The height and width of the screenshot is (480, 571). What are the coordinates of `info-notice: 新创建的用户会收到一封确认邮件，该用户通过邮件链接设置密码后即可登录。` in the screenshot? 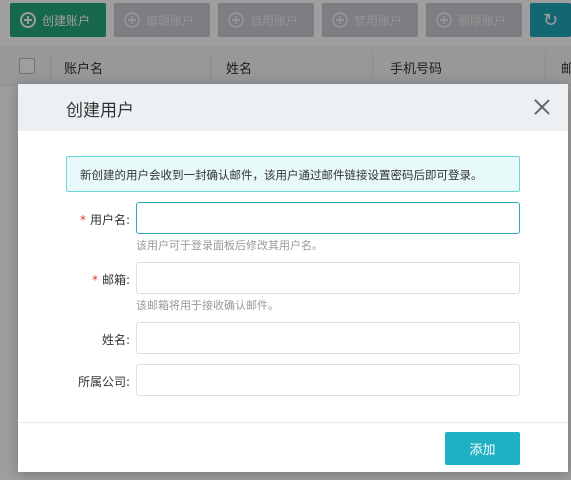 It's located at (293, 174).